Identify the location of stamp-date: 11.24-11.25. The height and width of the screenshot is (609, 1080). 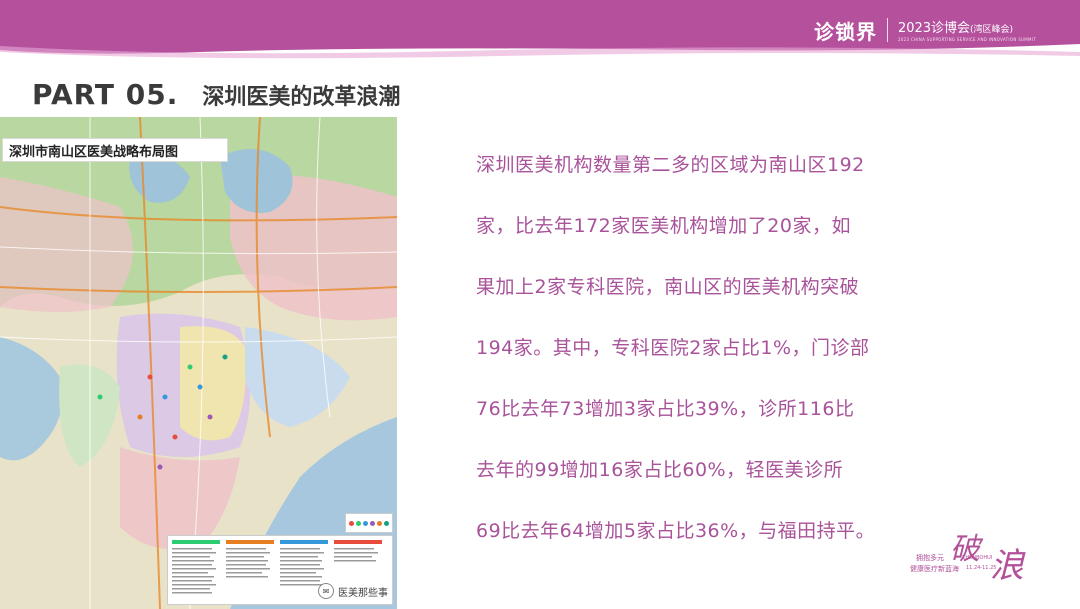
(981, 568).